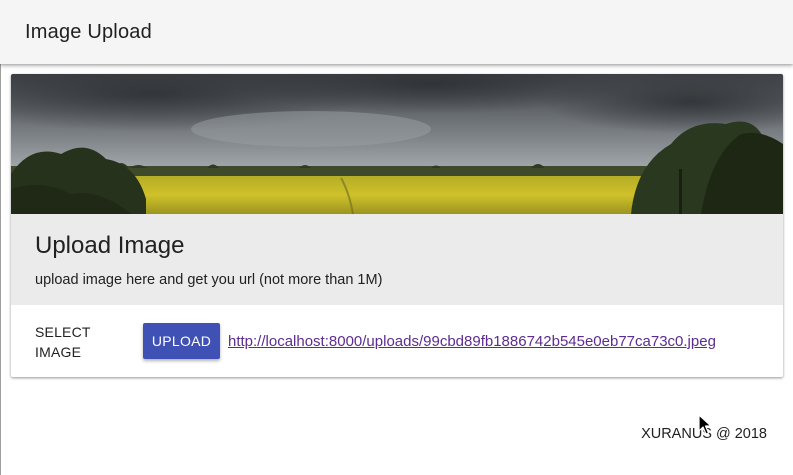 Image resolution: width=793 pixels, height=475 pixels. What do you see at coordinates (705, 424) in the screenshot?
I see `mouse-pointer-icon` at bounding box center [705, 424].